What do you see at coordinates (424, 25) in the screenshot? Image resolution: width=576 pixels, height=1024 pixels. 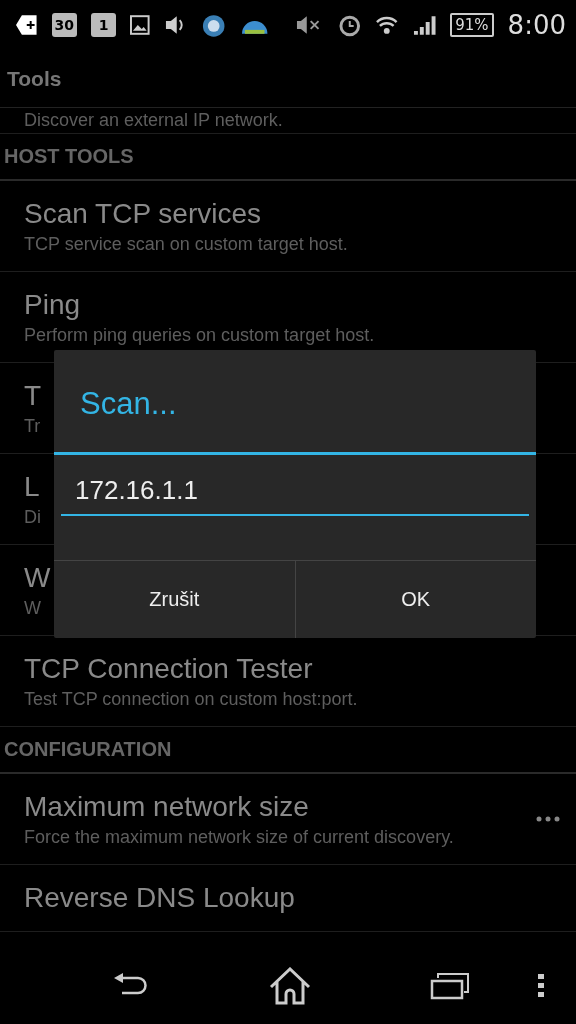 I see `signal-icon` at bounding box center [424, 25].